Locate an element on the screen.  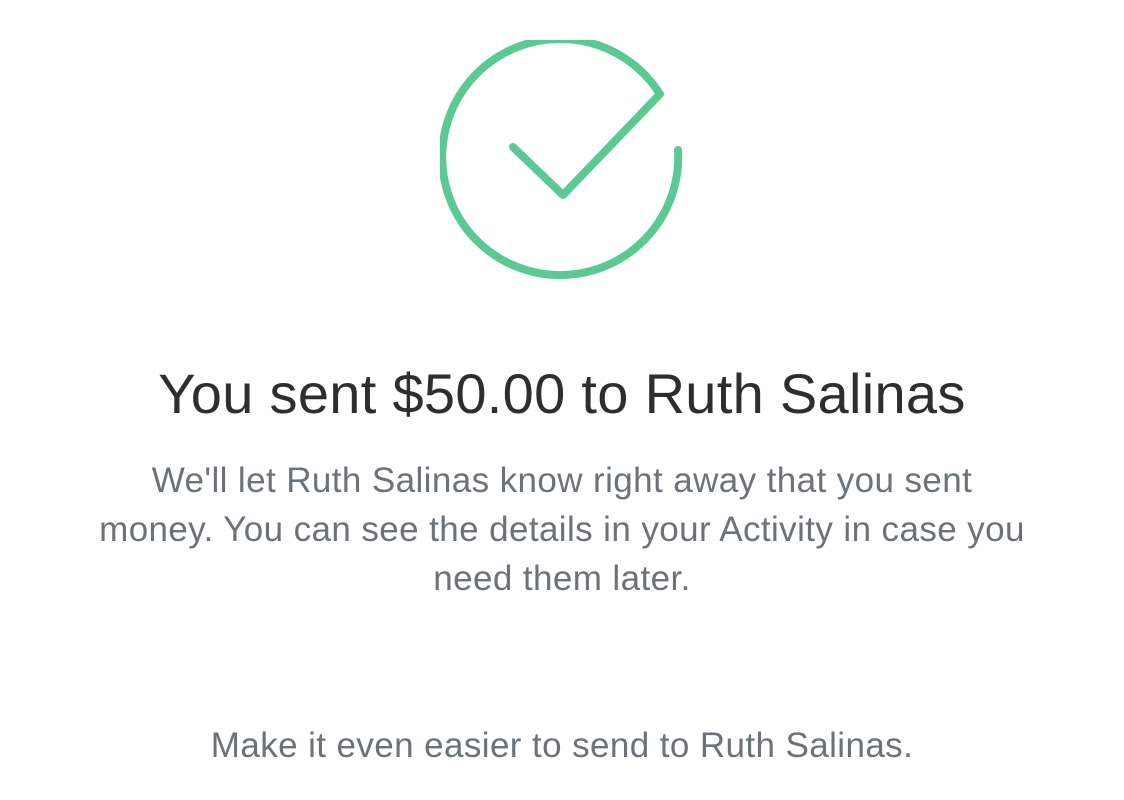
confirmation-title: You sent $50.00 to Ruth Salinas is located at coordinates (562, 393).